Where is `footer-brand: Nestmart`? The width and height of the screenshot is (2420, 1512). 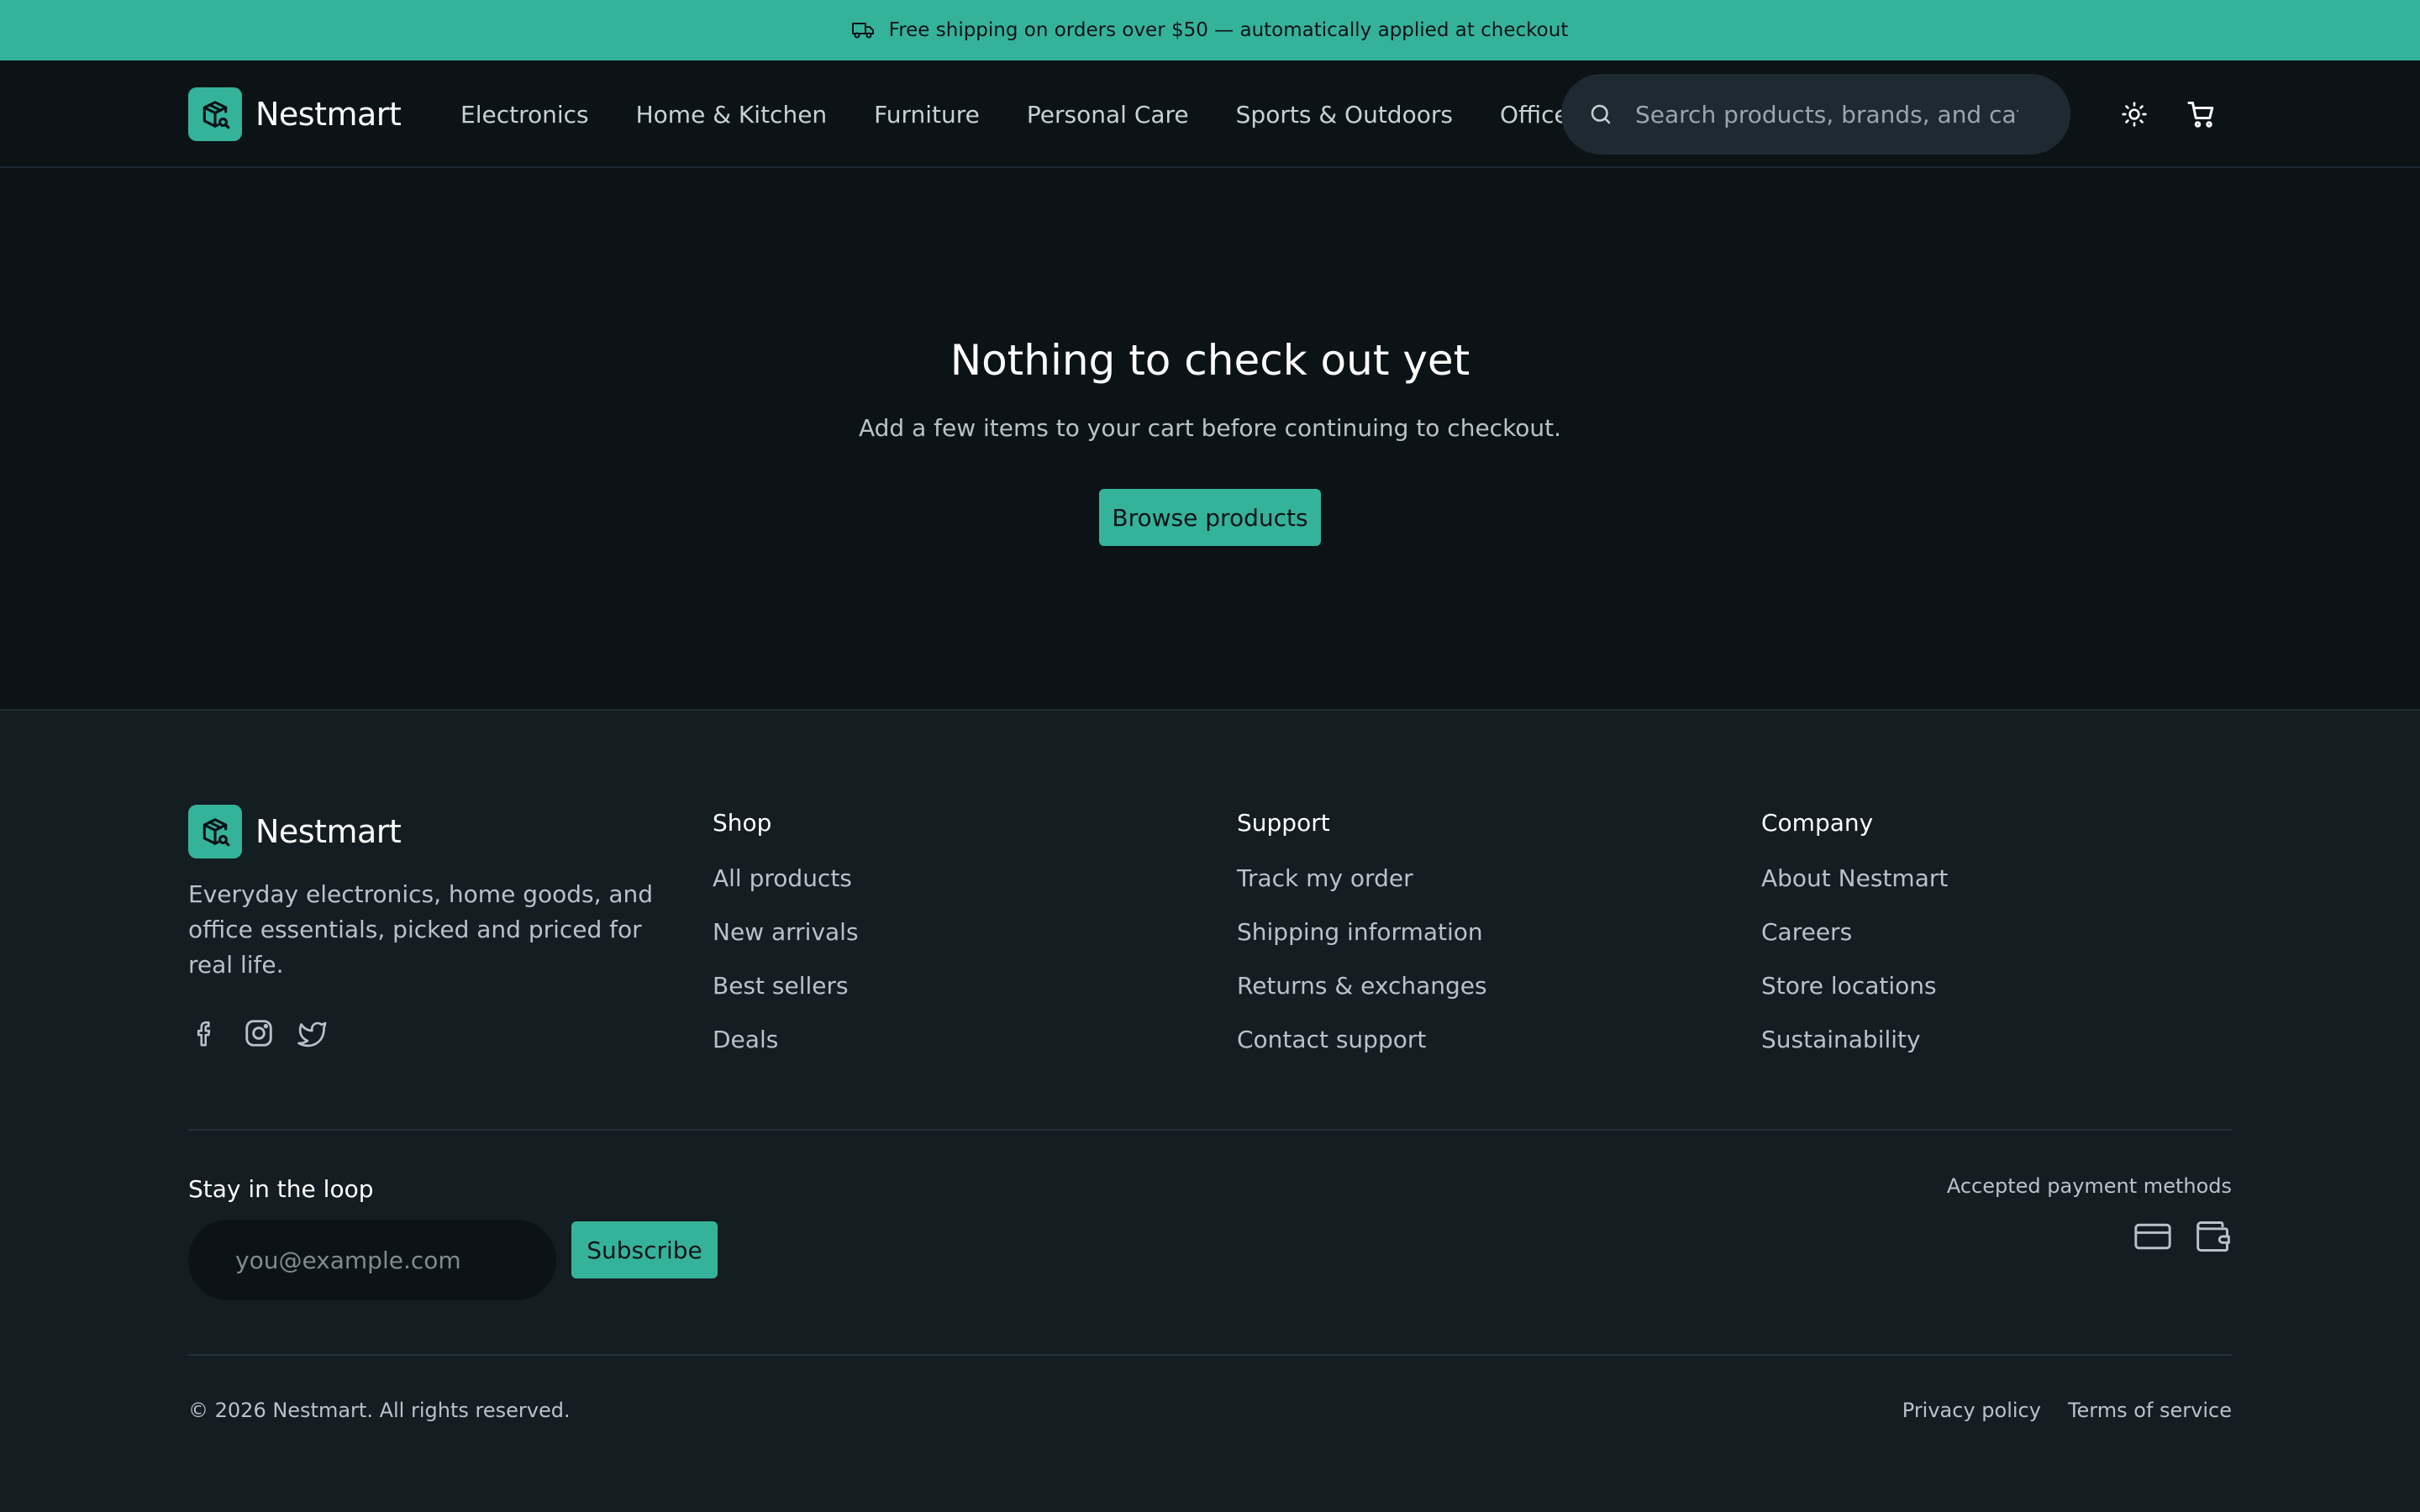
footer-brand: Nestmart is located at coordinates (295, 831).